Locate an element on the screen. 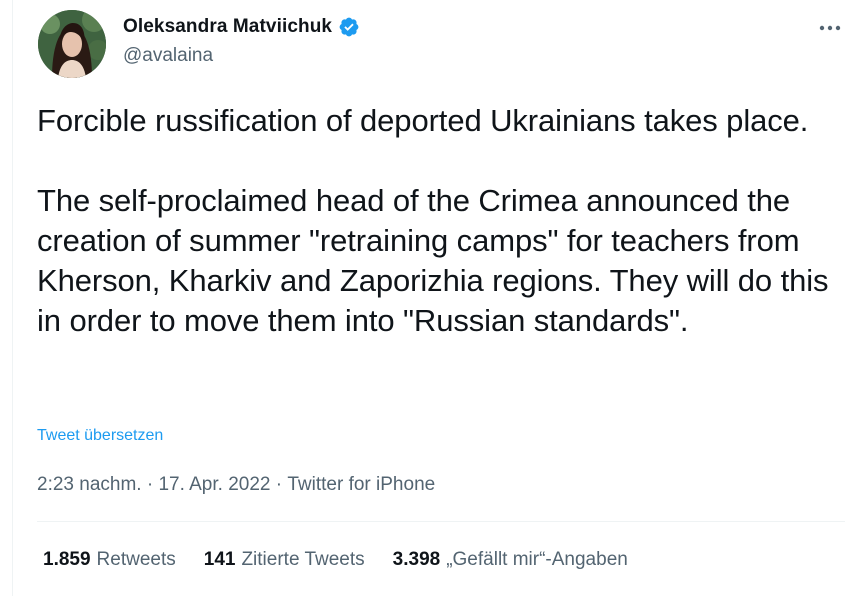 The width and height of the screenshot is (852, 596). quote-tweets-count: 141 is located at coordinates (219, 559).